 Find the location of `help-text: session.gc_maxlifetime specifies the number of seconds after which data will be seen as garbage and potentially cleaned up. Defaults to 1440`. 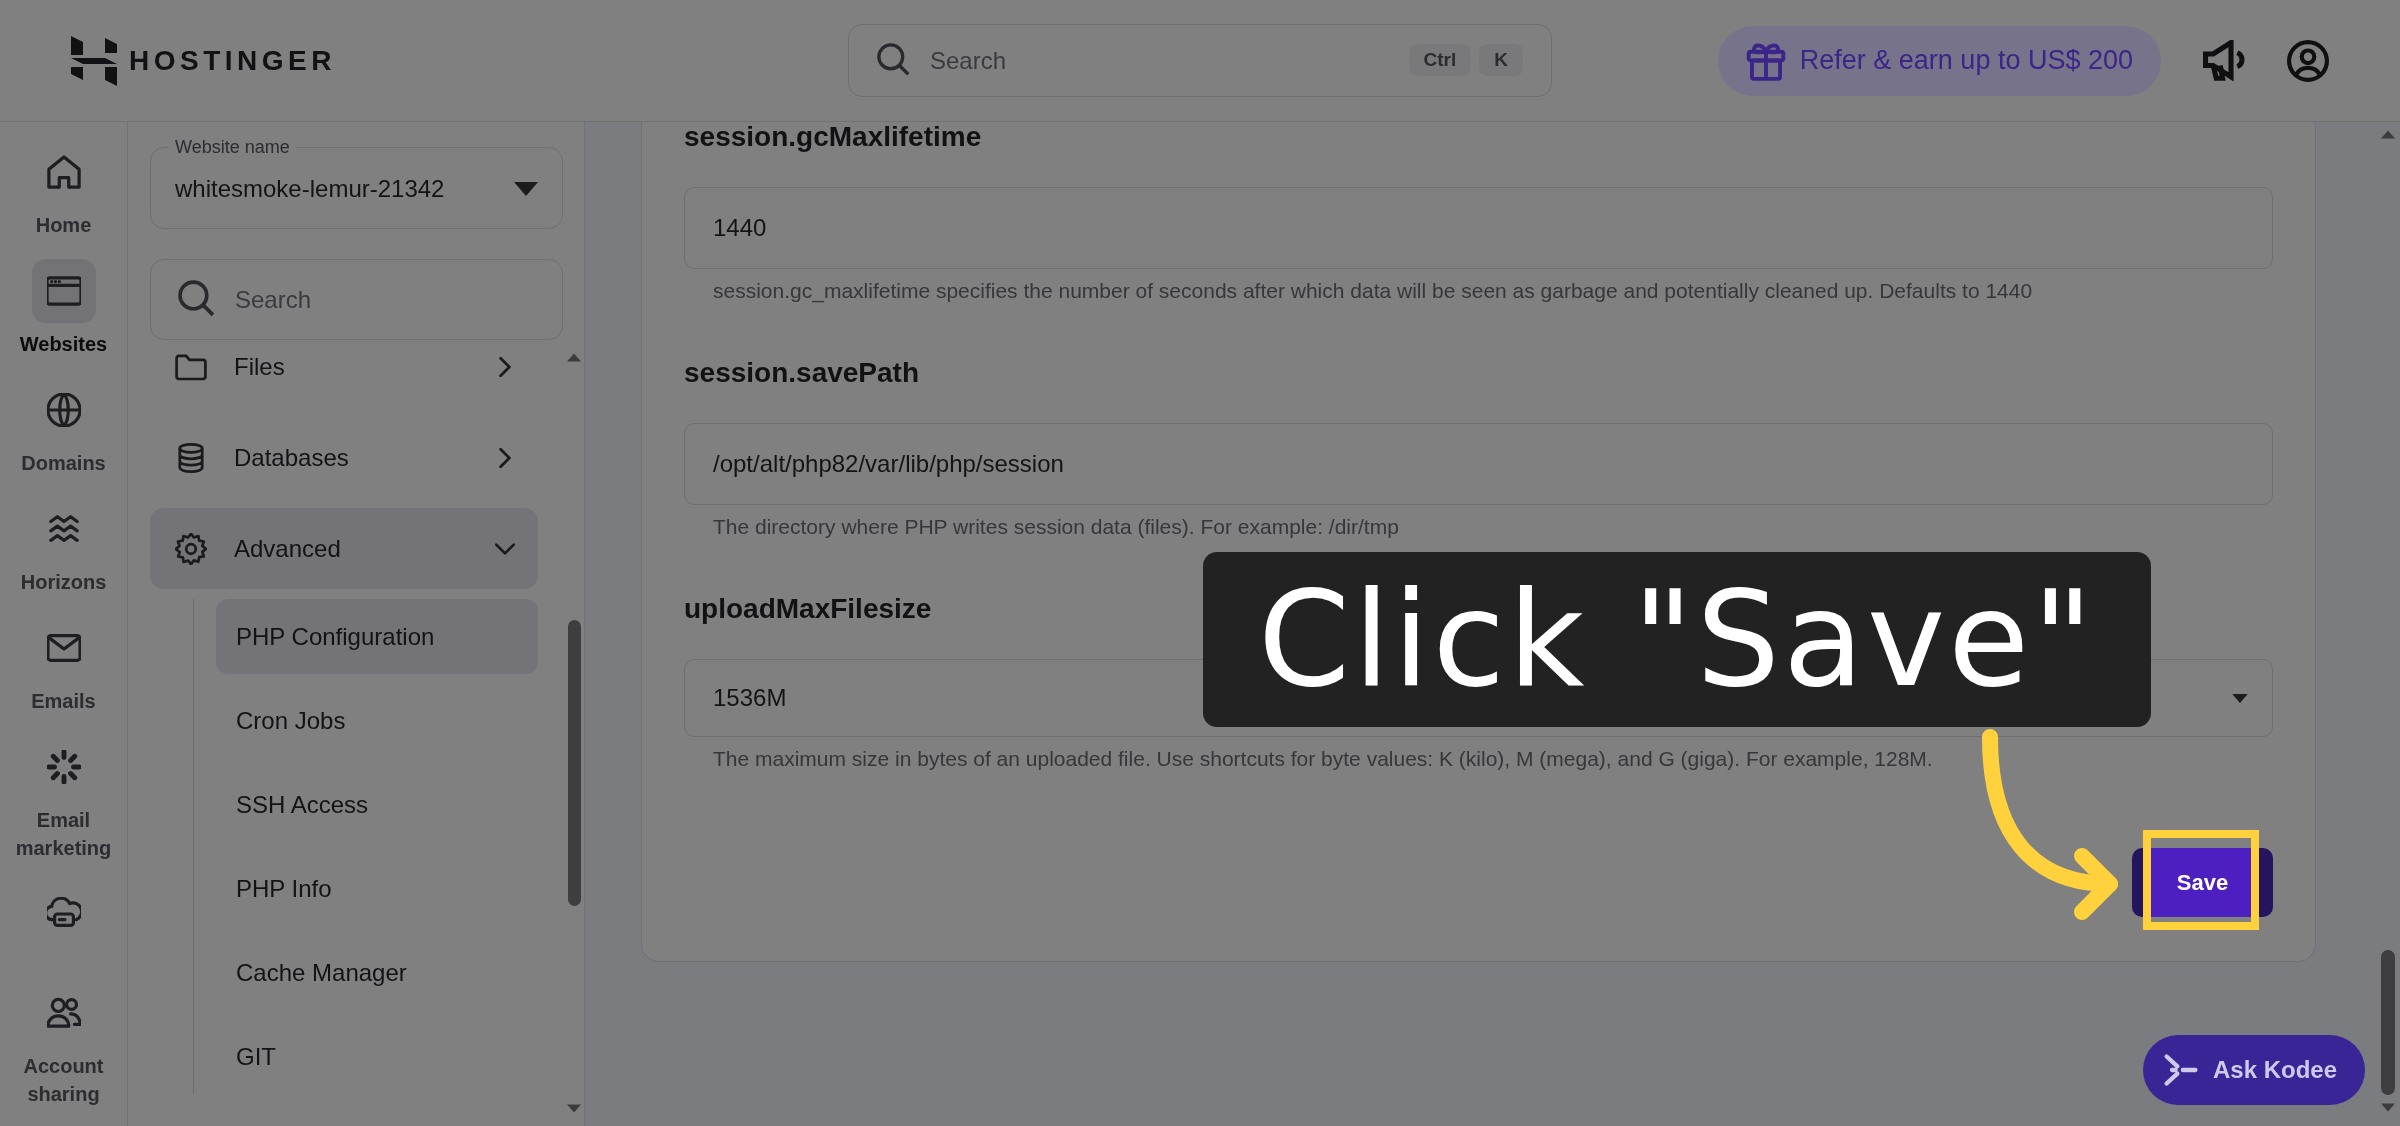

help-text: session.gc_maxlifetime specifies the number of seconds after which data will be seen as garbage and potentially cleaned up. Defaults to 1440 is located at coordinates (1373, 291).